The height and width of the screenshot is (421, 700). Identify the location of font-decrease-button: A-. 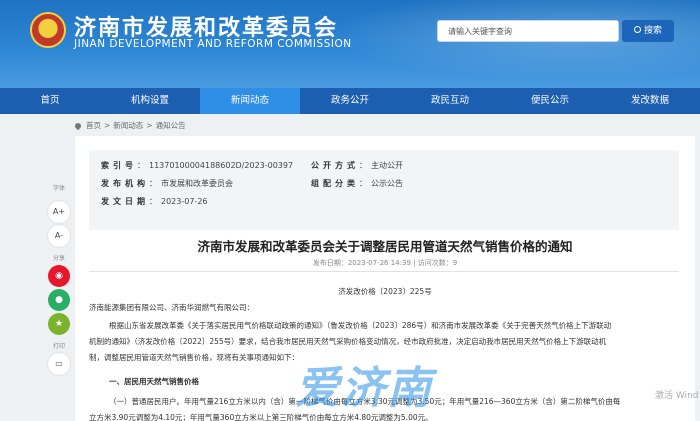
(59, 236).